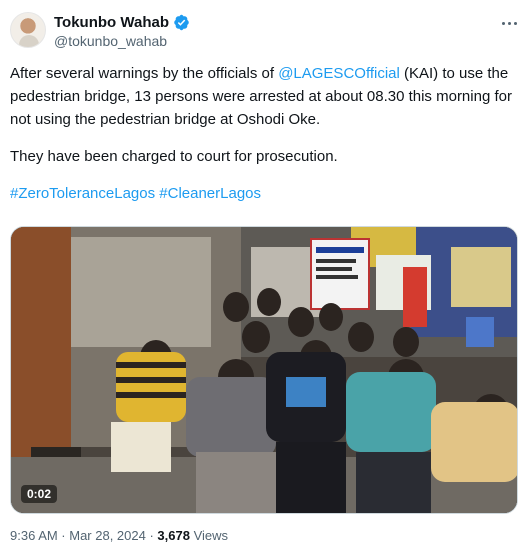 The image size is (532, 560). What do you see at coordinates (39, 494) in the screenshot?
I see `video-timestamp: 0:02` at bounding box center [39, 494].